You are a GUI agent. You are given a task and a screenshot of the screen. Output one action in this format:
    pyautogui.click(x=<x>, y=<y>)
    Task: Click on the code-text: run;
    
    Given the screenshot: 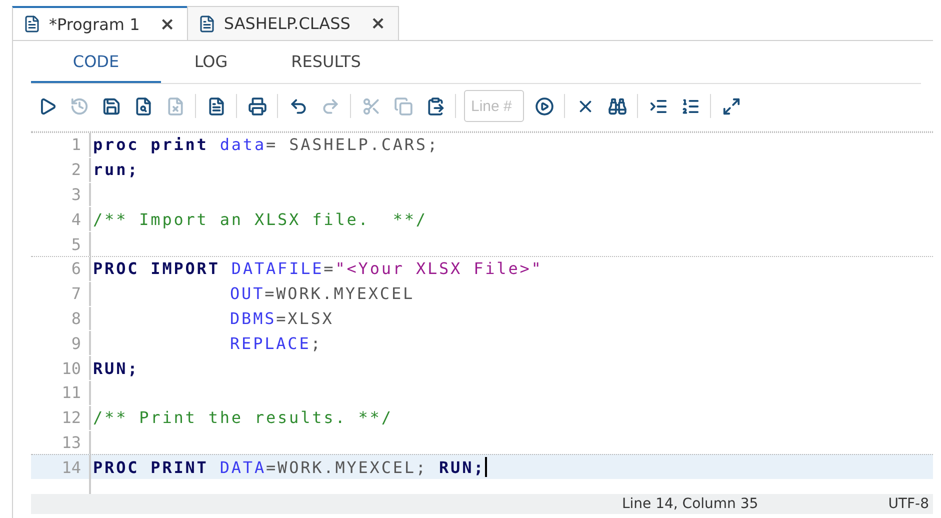 What is the action you would take?
    pyautogui.click(x=116, y=170)
    